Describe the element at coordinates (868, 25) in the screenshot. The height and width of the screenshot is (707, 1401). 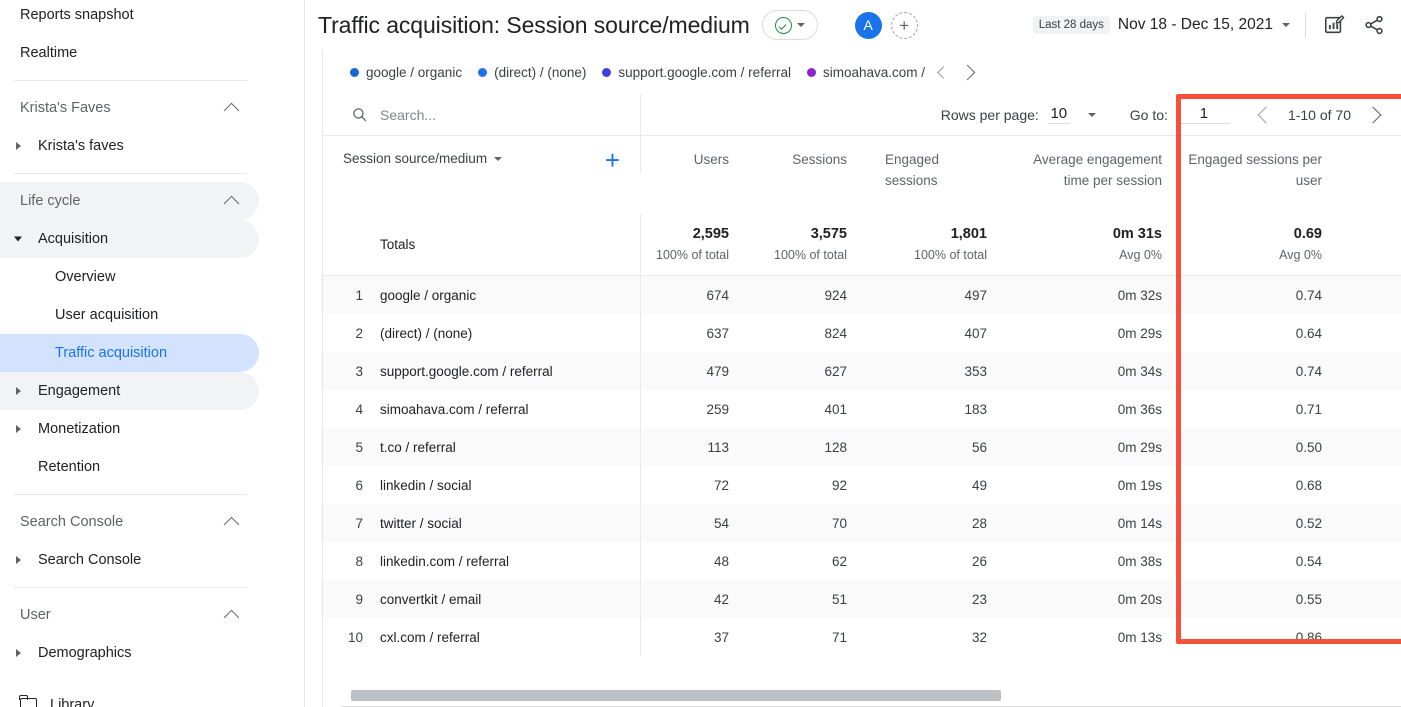
I see `avatar: A` at that location.